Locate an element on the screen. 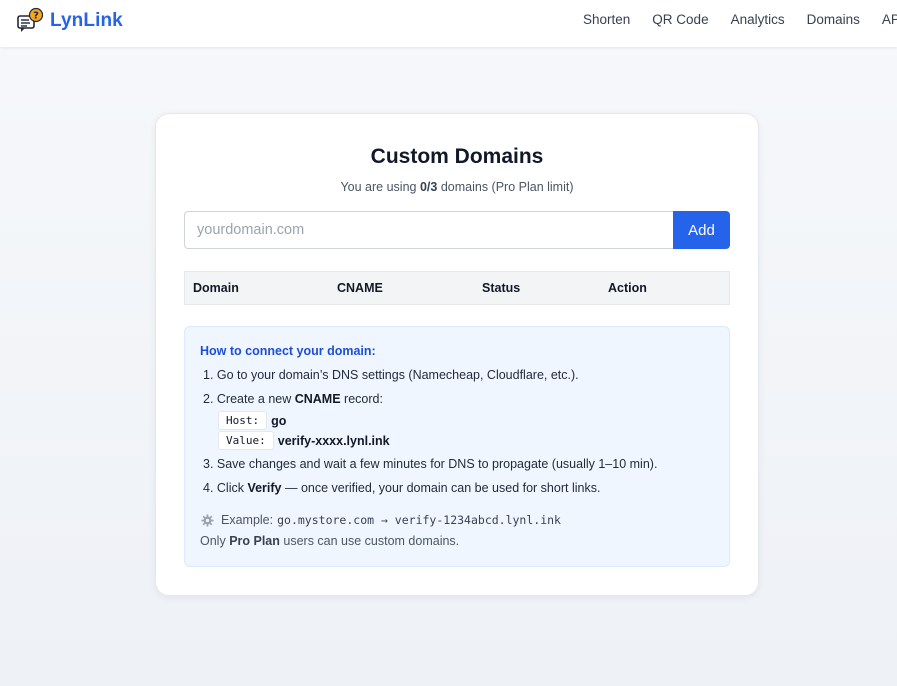 The image size is (897, 686). step2-suffix: record: is located at coordinates (361, 399).